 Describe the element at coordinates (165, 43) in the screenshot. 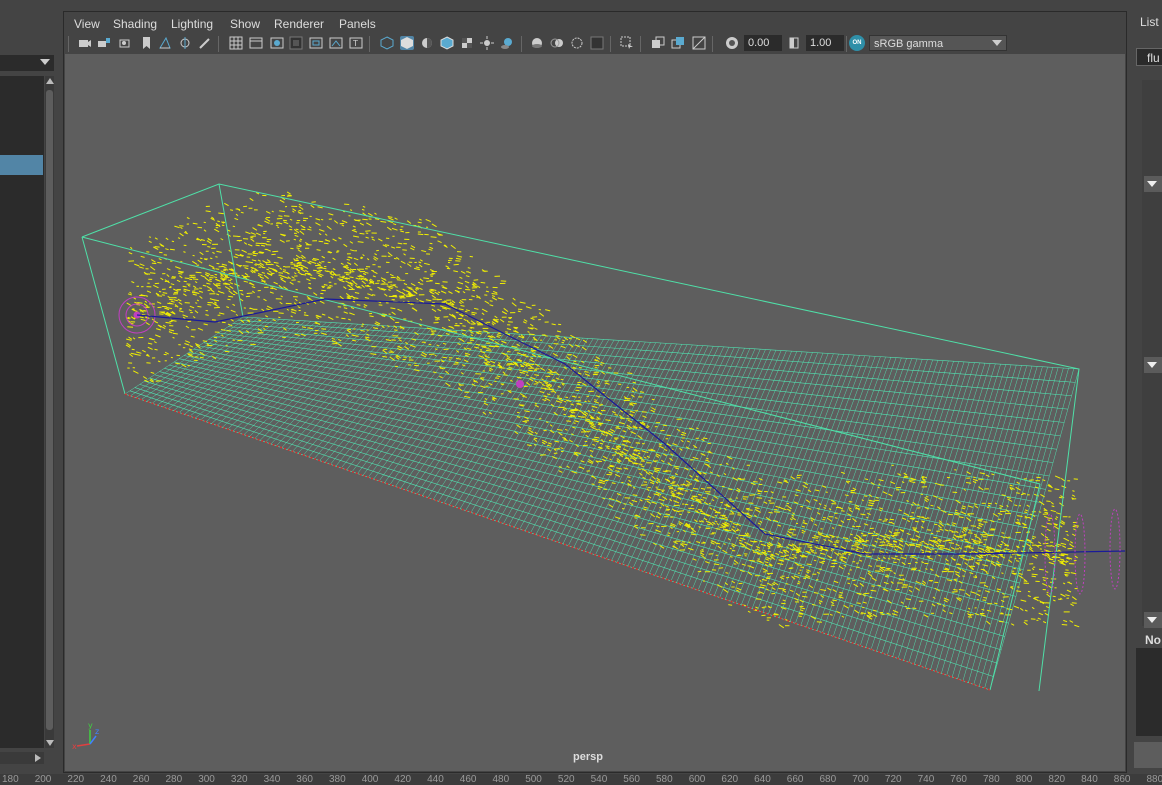

I see `image-plane-icon` at that location.